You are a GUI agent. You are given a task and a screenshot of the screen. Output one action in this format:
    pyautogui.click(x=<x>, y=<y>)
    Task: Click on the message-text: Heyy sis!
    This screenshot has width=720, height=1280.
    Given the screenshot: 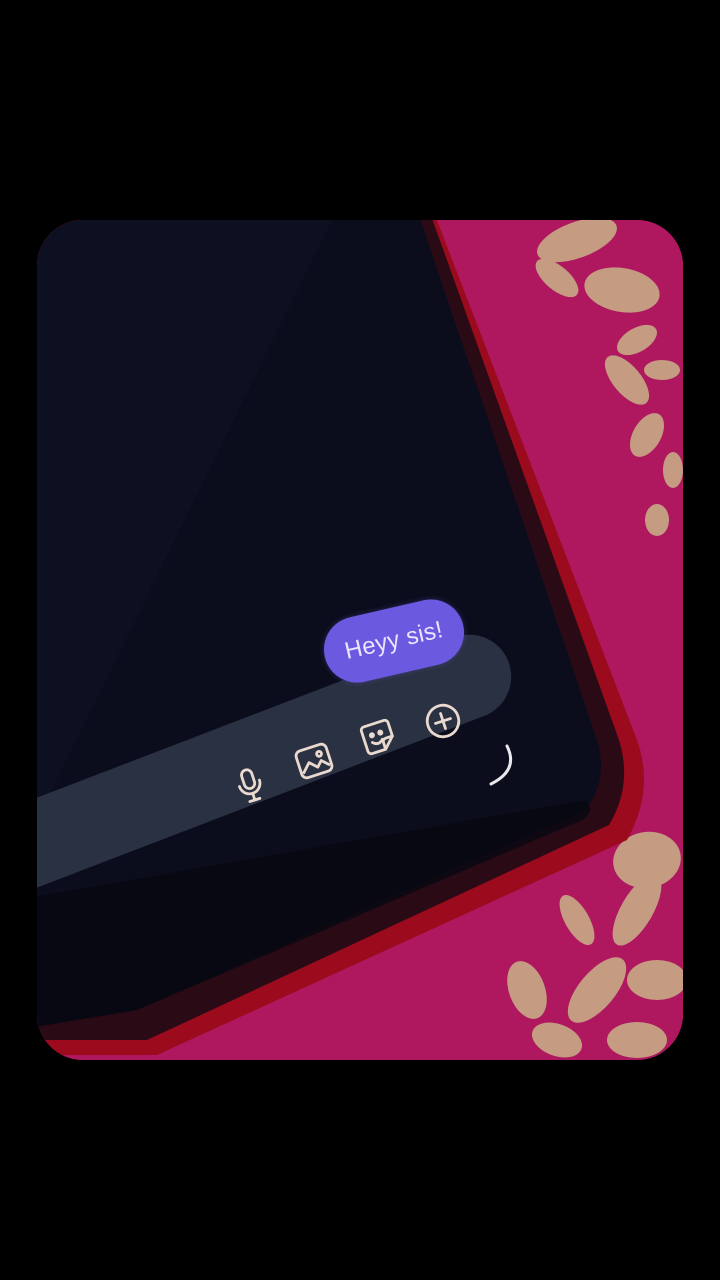 What is the action you would take?
    pyautogui.click(x=394, y=640)
    